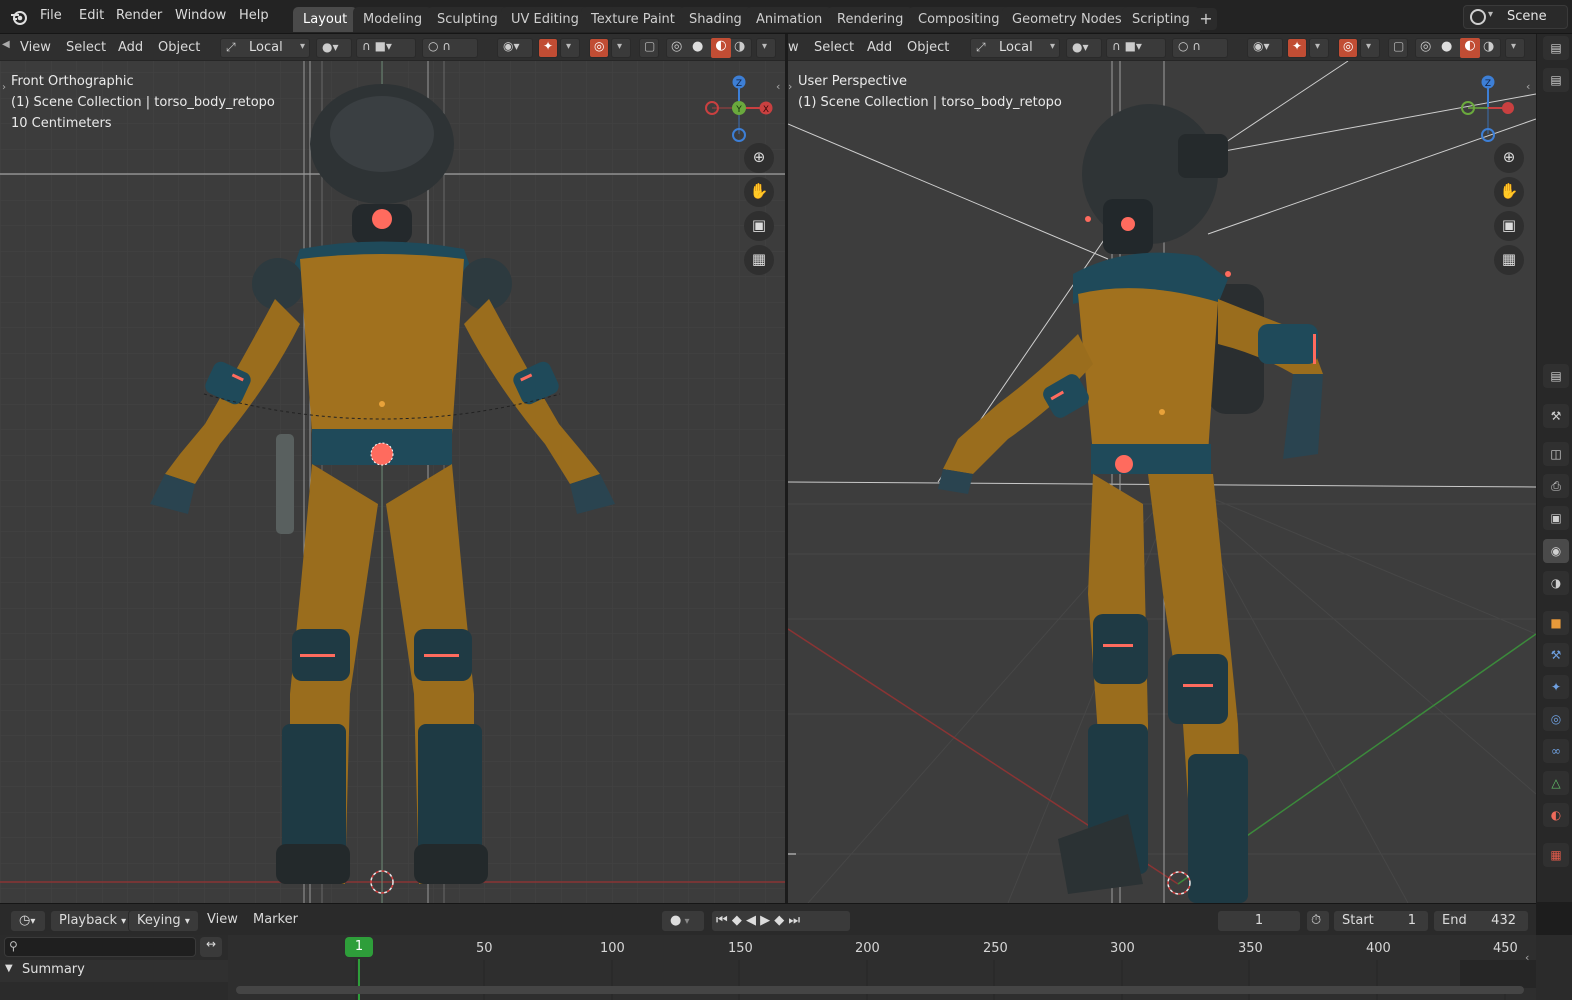 This screenshot has height=1000, width=1572. I want to click on editor-type-dropdown: ◷▾, so click(28, 921).